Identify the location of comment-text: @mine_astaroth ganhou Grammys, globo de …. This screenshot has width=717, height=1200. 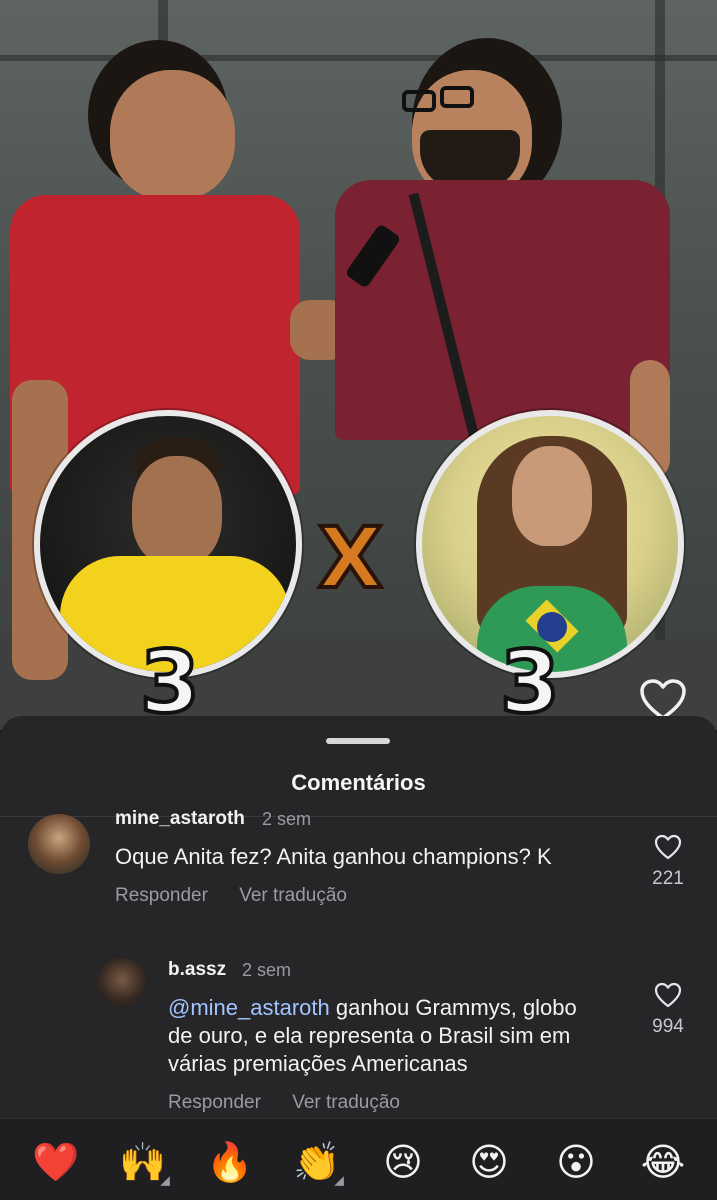
(403, 1036).